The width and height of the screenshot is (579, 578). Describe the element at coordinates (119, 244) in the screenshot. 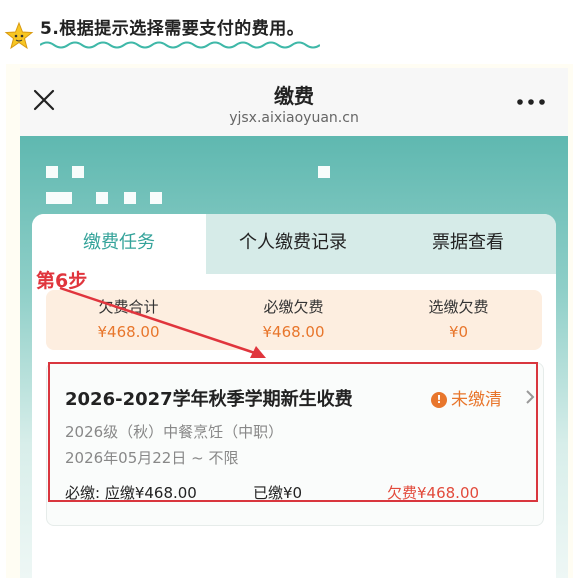

I see `tab-payment-tasks: 缴费任务` at that location.